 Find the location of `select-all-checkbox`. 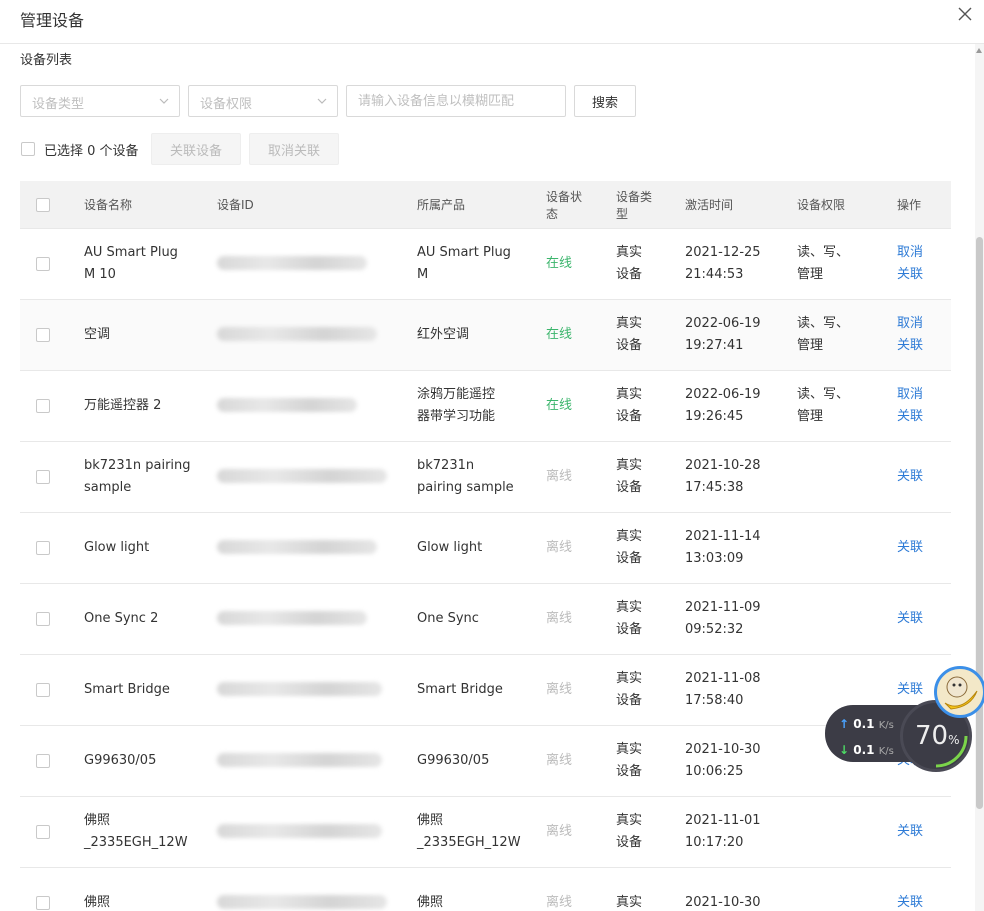

select-all-checkbox is located at coordinates (28, 149).